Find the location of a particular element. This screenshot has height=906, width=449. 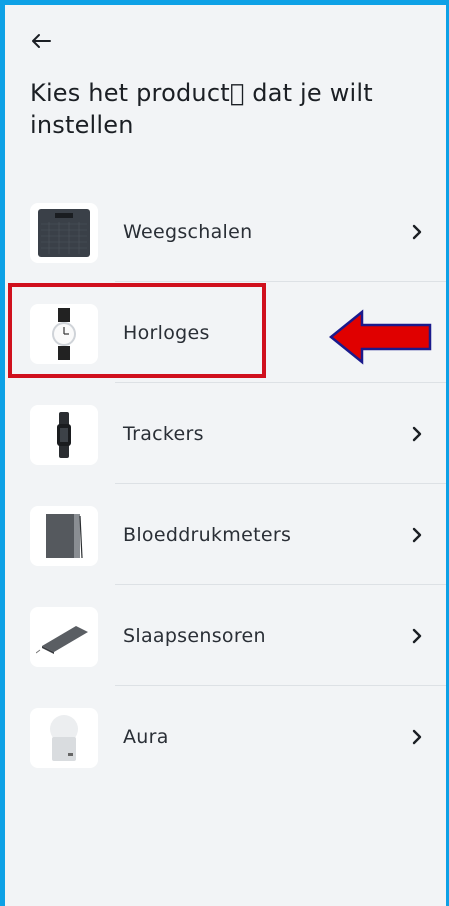

list-item-label: Weegschalen is located at coordinates (188, 232).